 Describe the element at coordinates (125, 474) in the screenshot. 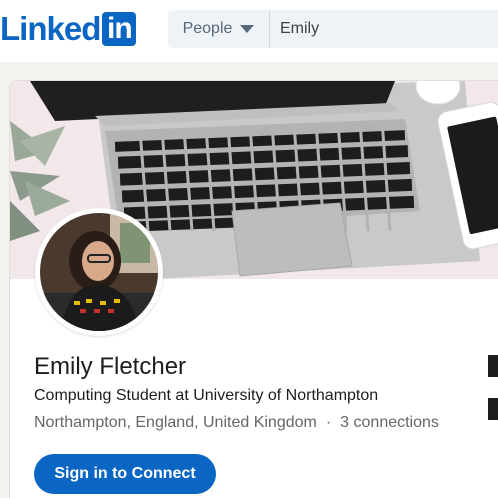

I see `sign-in-to-connect-button: Sign in to Connect` at that location.